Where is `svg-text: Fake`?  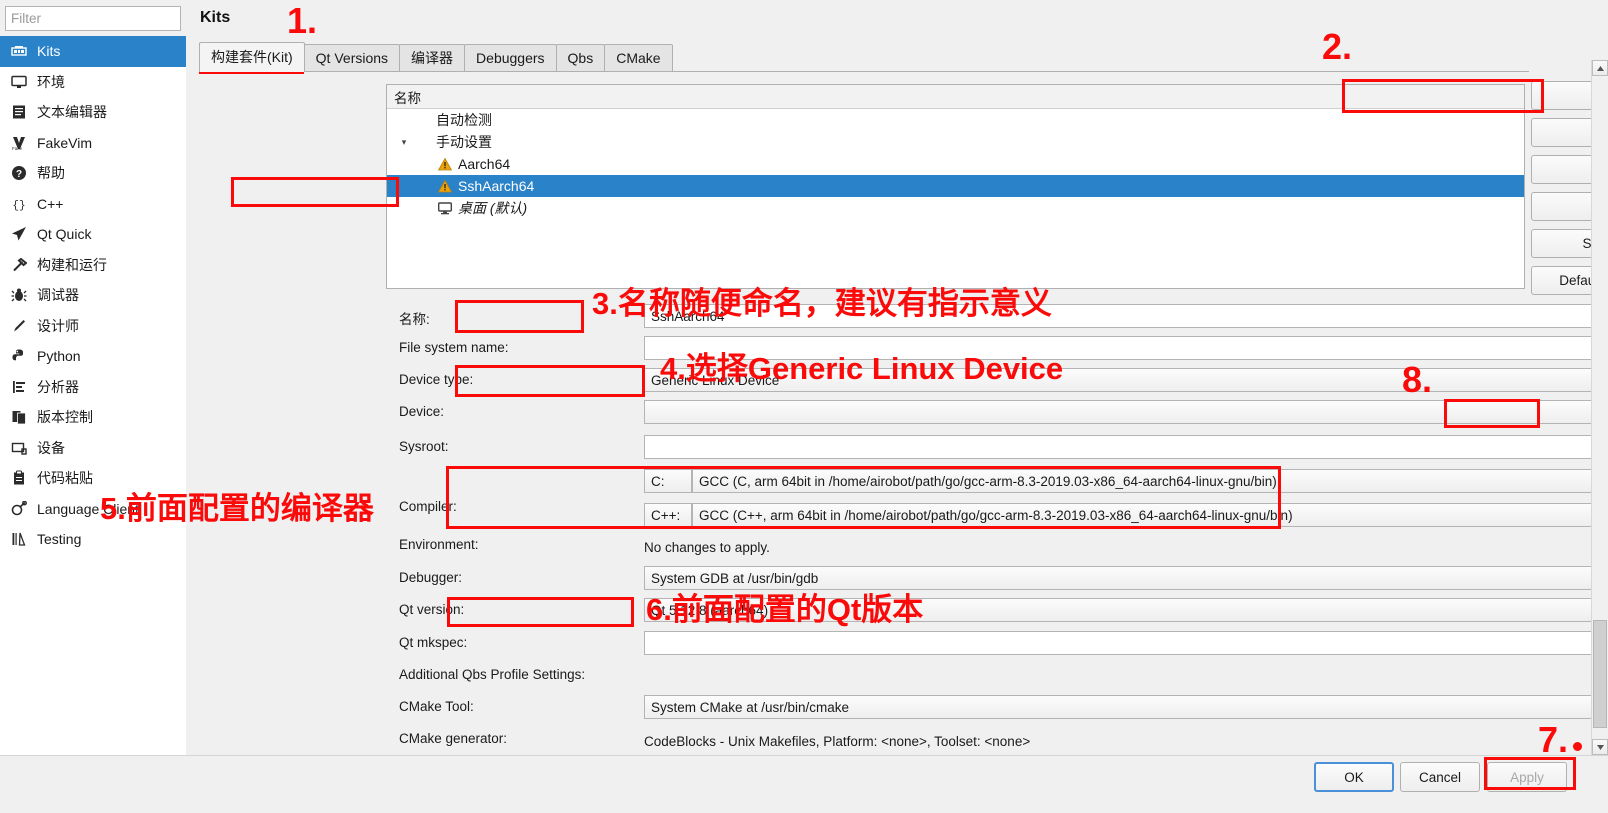
svg-text: Fake is located at coordinates (17, 148).